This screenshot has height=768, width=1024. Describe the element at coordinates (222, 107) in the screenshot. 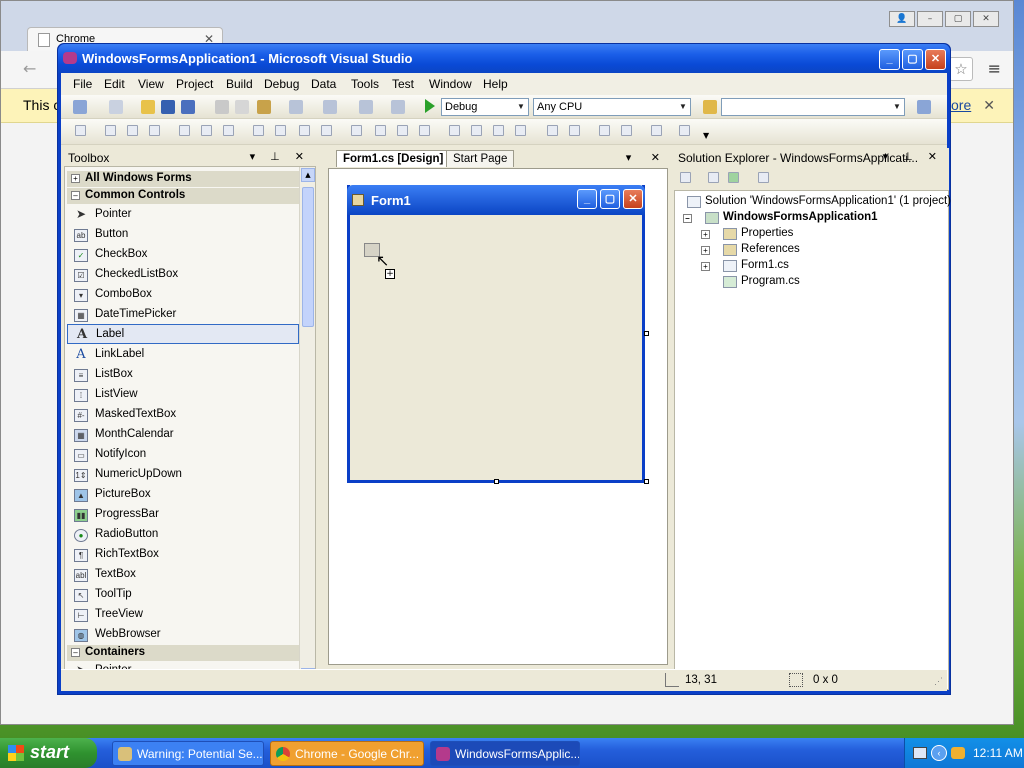

I see `cut-icon` at that location.